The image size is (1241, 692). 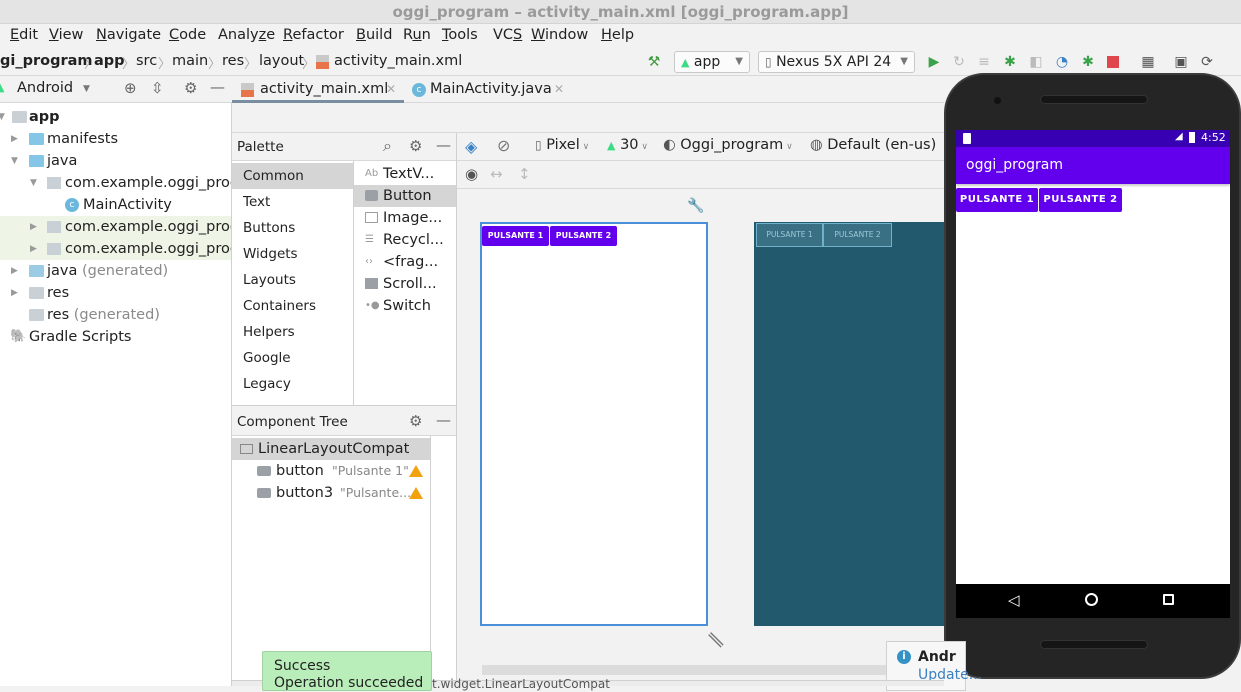 What do you see at coordinates (857, 235) in the screenshot?
I see `blueprint-button-2: PULSANTE 2` at bounding box center [857, 235].